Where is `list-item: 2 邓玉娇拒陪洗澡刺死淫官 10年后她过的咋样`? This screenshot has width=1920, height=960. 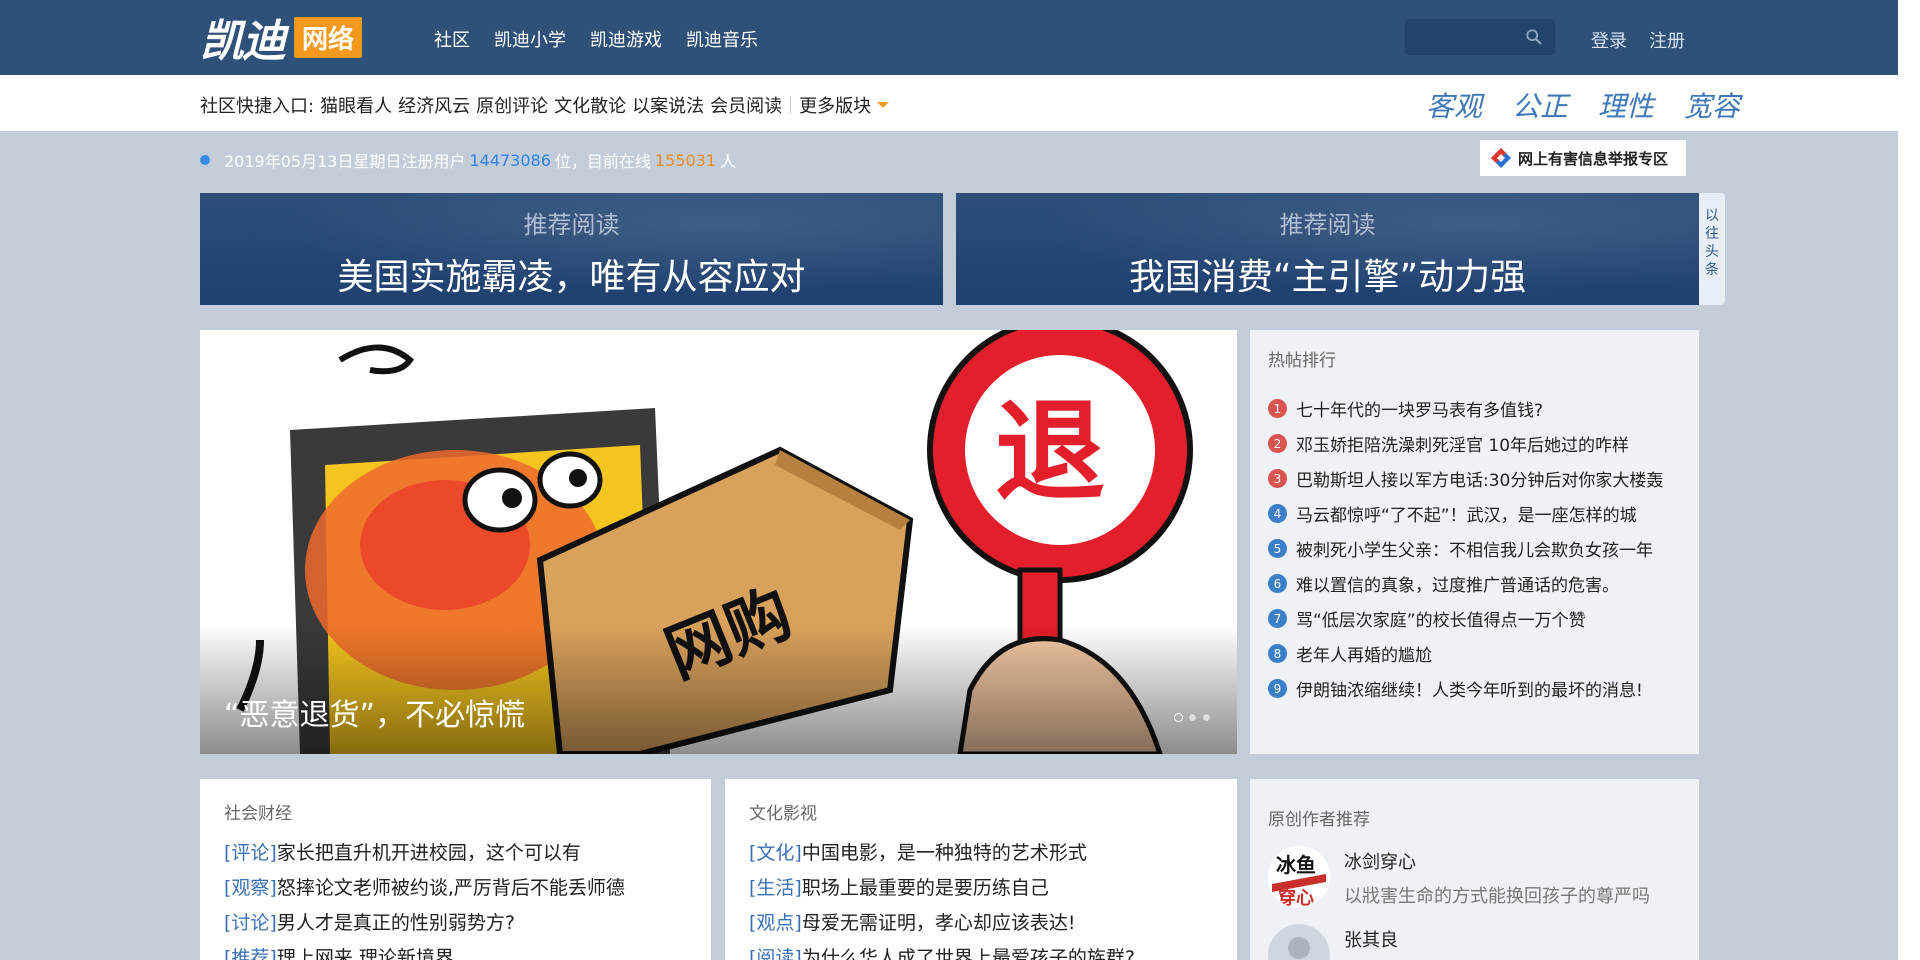 list-item: 2 邓玉娇拒陪洗澡刺死淫官 10年后她过的咋样 is located at coordinates (1474, 443).